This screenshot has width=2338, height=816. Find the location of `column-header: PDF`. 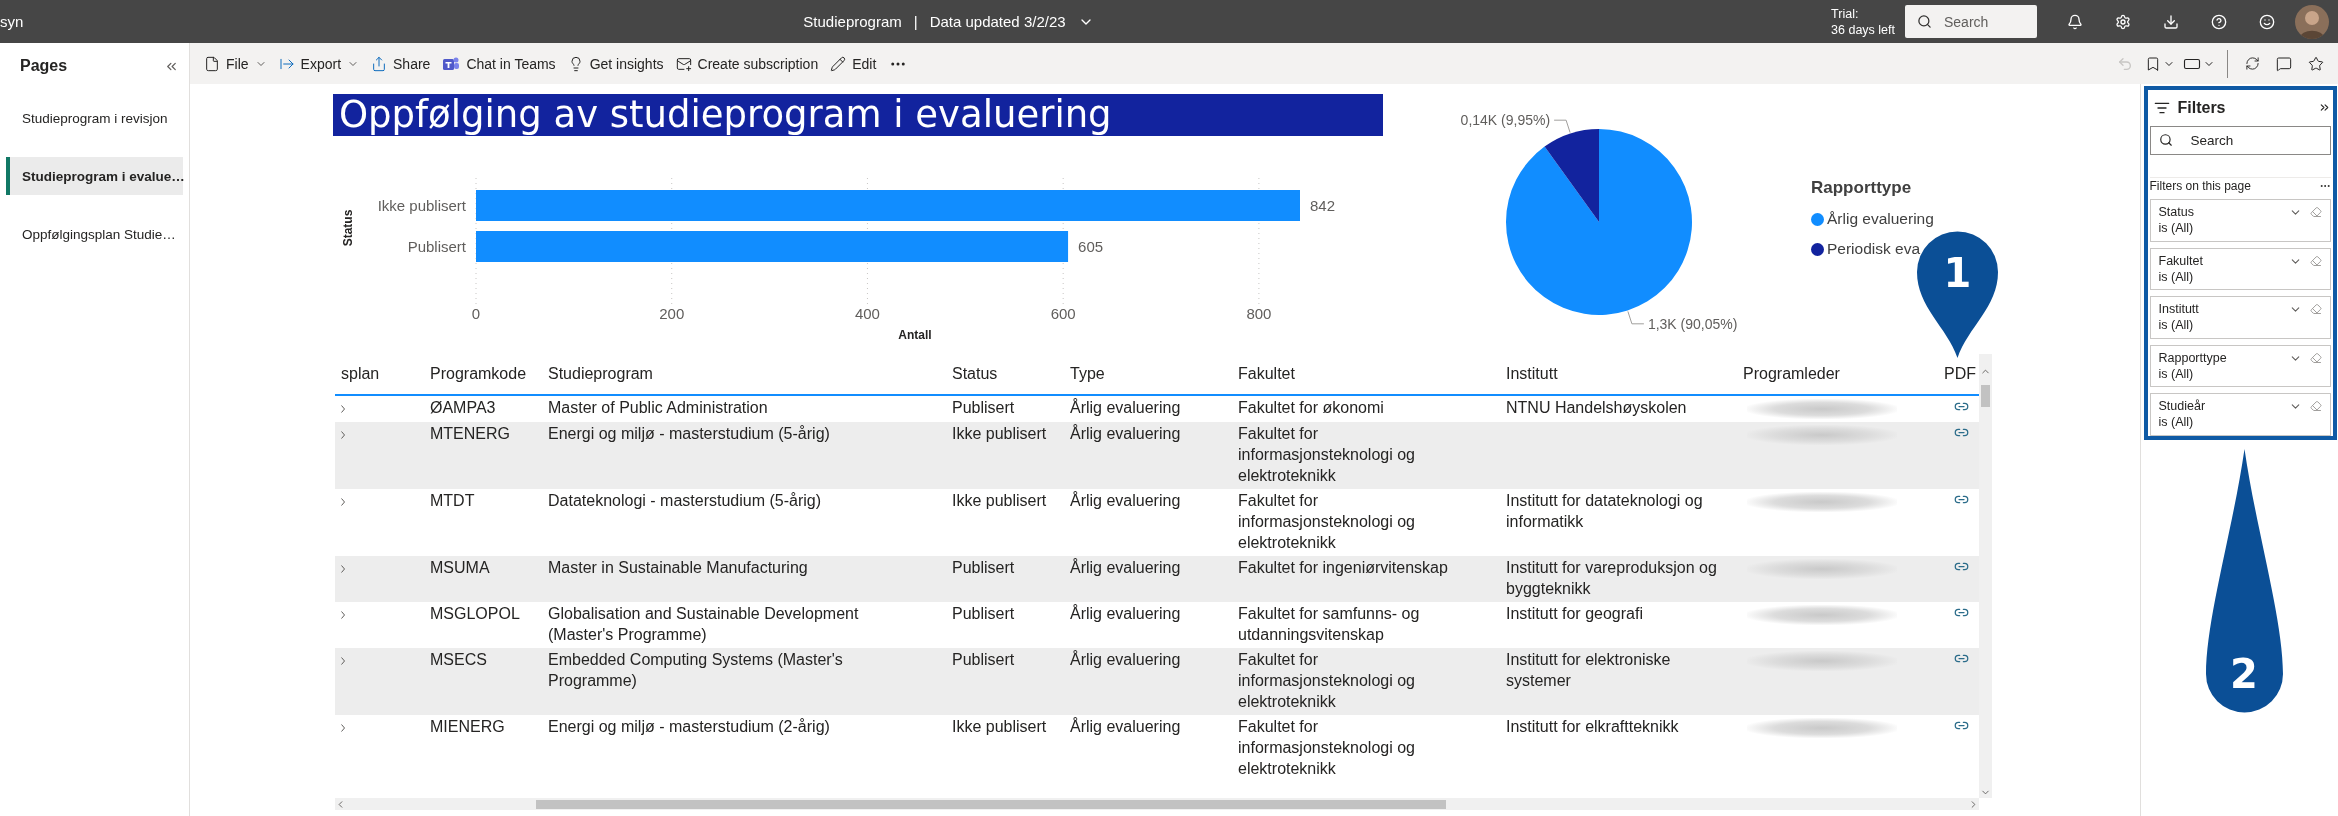

column-header: PDF is located at coordinates (1958, 374).